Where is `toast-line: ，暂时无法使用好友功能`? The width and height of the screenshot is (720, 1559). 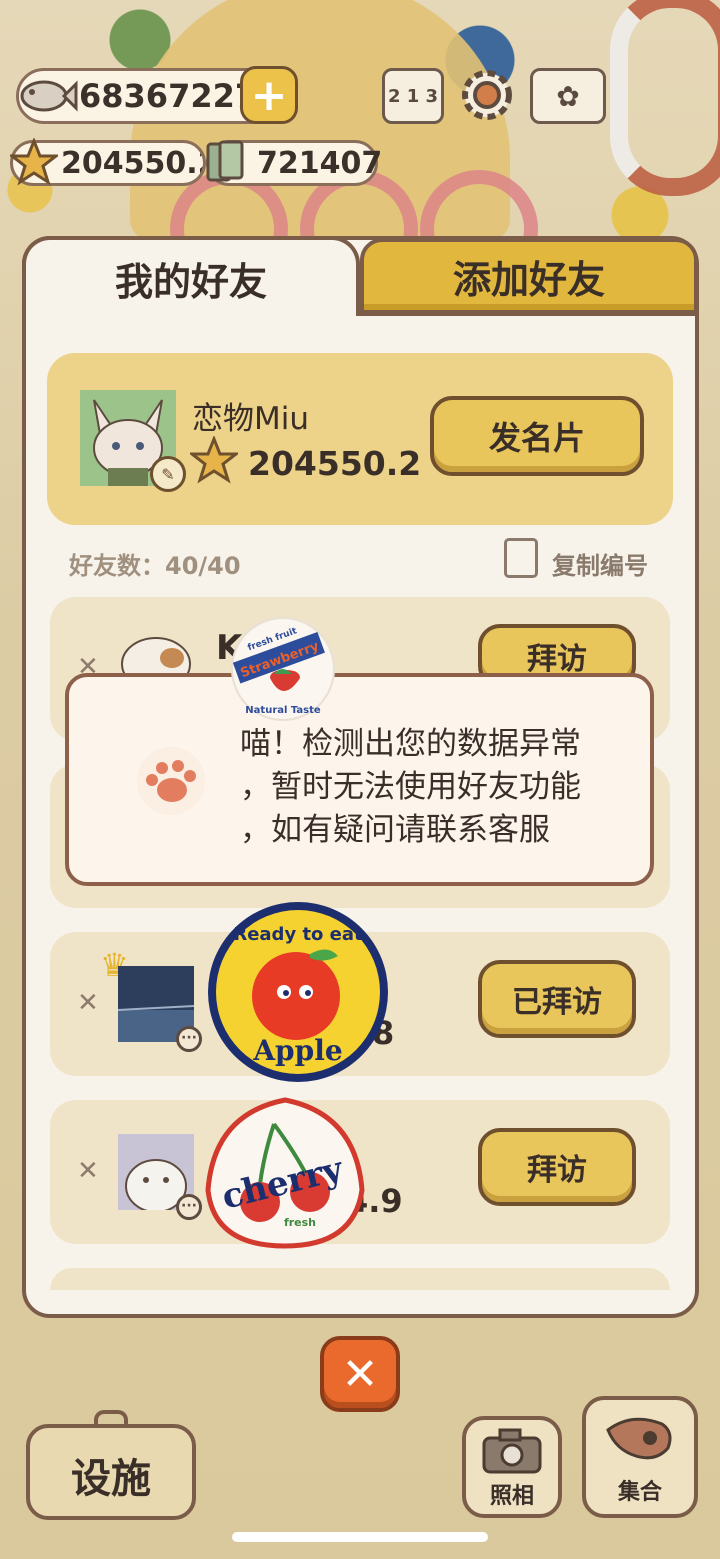 toast-line: ，暂时无法使用好友功能 is located at coordinates (410, 787).